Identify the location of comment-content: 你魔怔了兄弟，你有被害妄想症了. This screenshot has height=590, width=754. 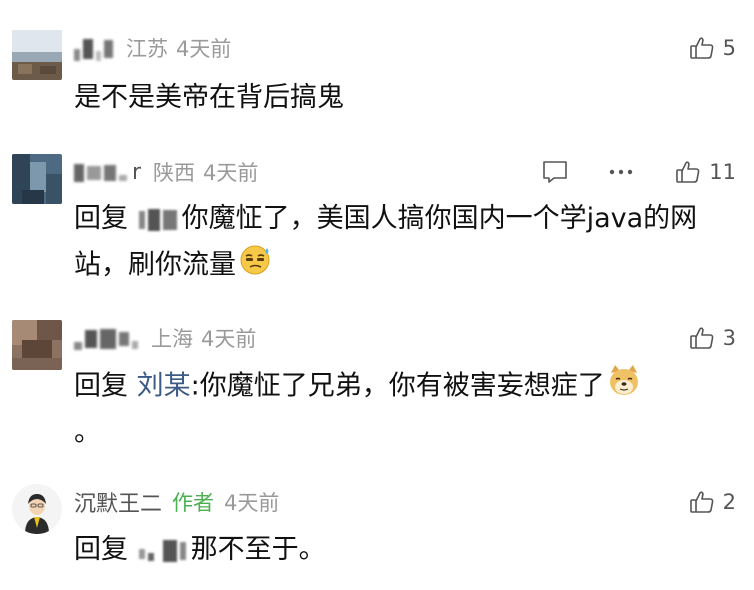
(402, 386).